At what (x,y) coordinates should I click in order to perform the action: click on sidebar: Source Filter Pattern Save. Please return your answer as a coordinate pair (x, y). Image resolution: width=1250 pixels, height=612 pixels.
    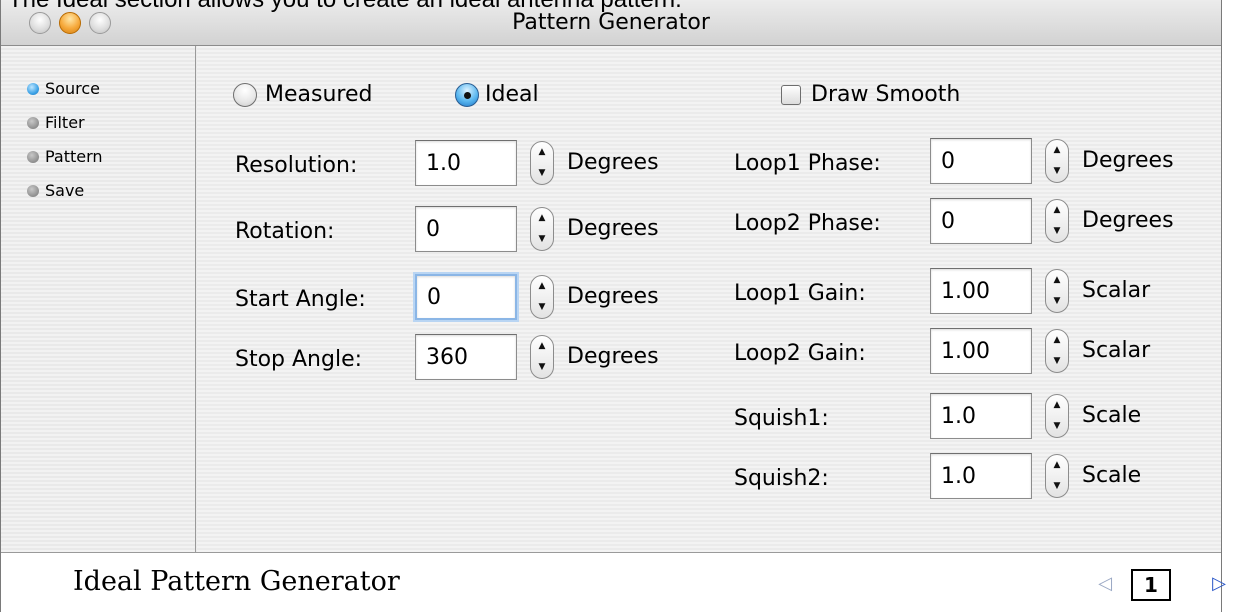
    Looking at the image, I should click on (98, 299).